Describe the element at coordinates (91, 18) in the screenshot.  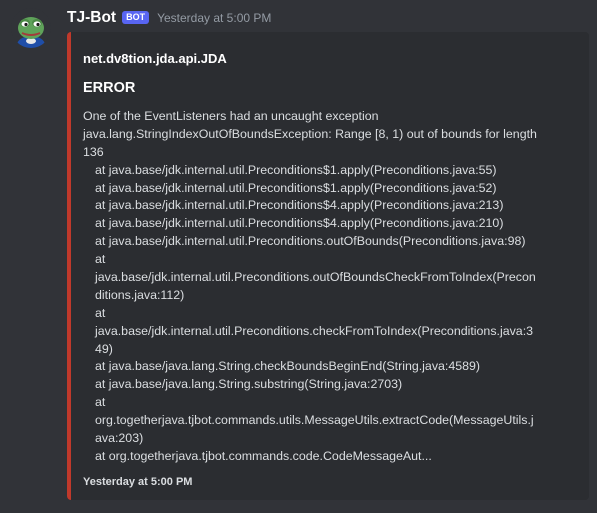
I see `author-name: TJ-Bot` at that location.